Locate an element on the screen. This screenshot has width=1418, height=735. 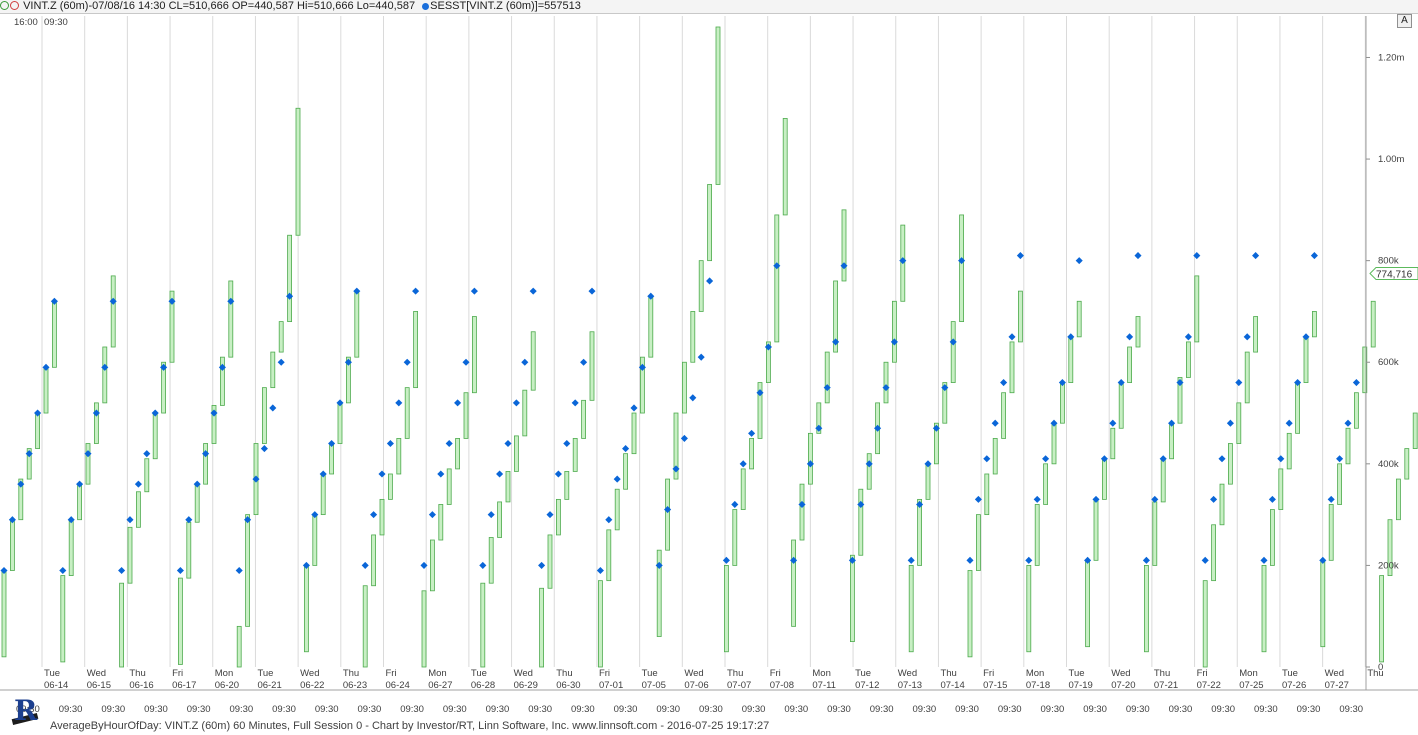
date-label: 07-01 is located at coordinates (611, 685).